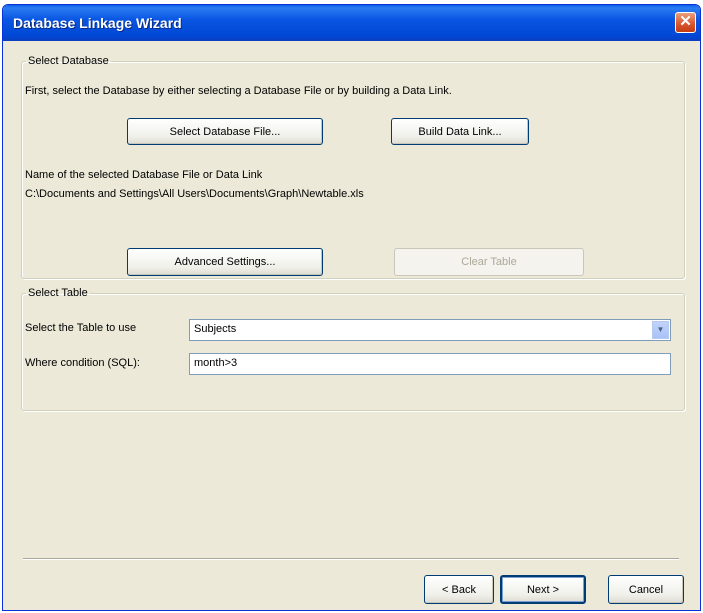 This screenshot has height=613, width=703. What do you see at coordinates (97, 23) in the screenshot?
I see `window-title: Database Linkage Wizard` at bounding box center [97, 23].